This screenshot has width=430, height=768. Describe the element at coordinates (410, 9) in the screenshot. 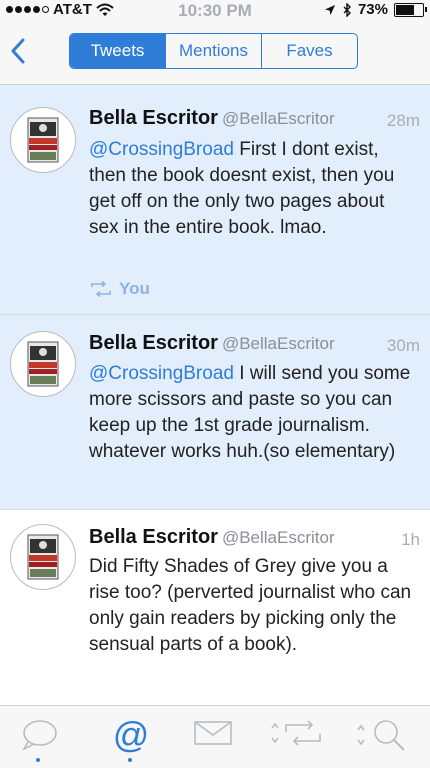

I see `battery-icon` at that location.